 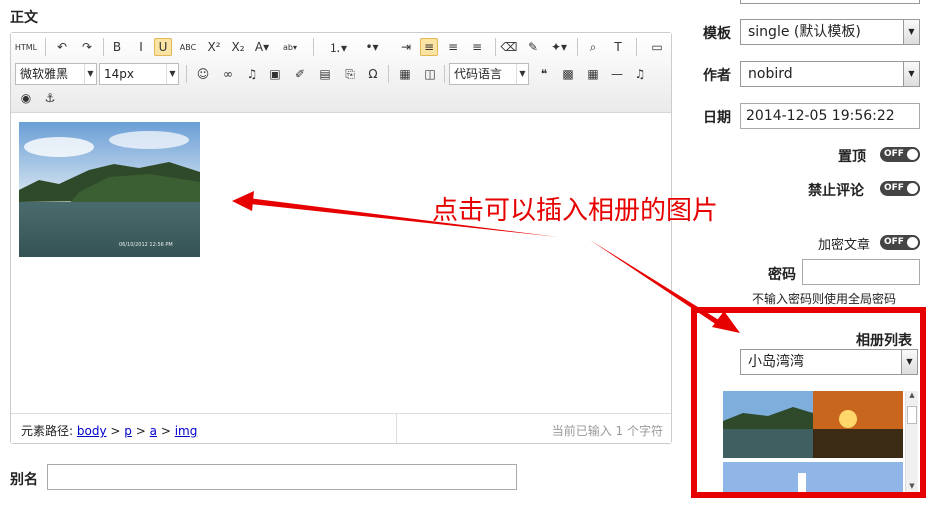 I want to click on pin-toggle: OFF, so click(x=900, y=154).